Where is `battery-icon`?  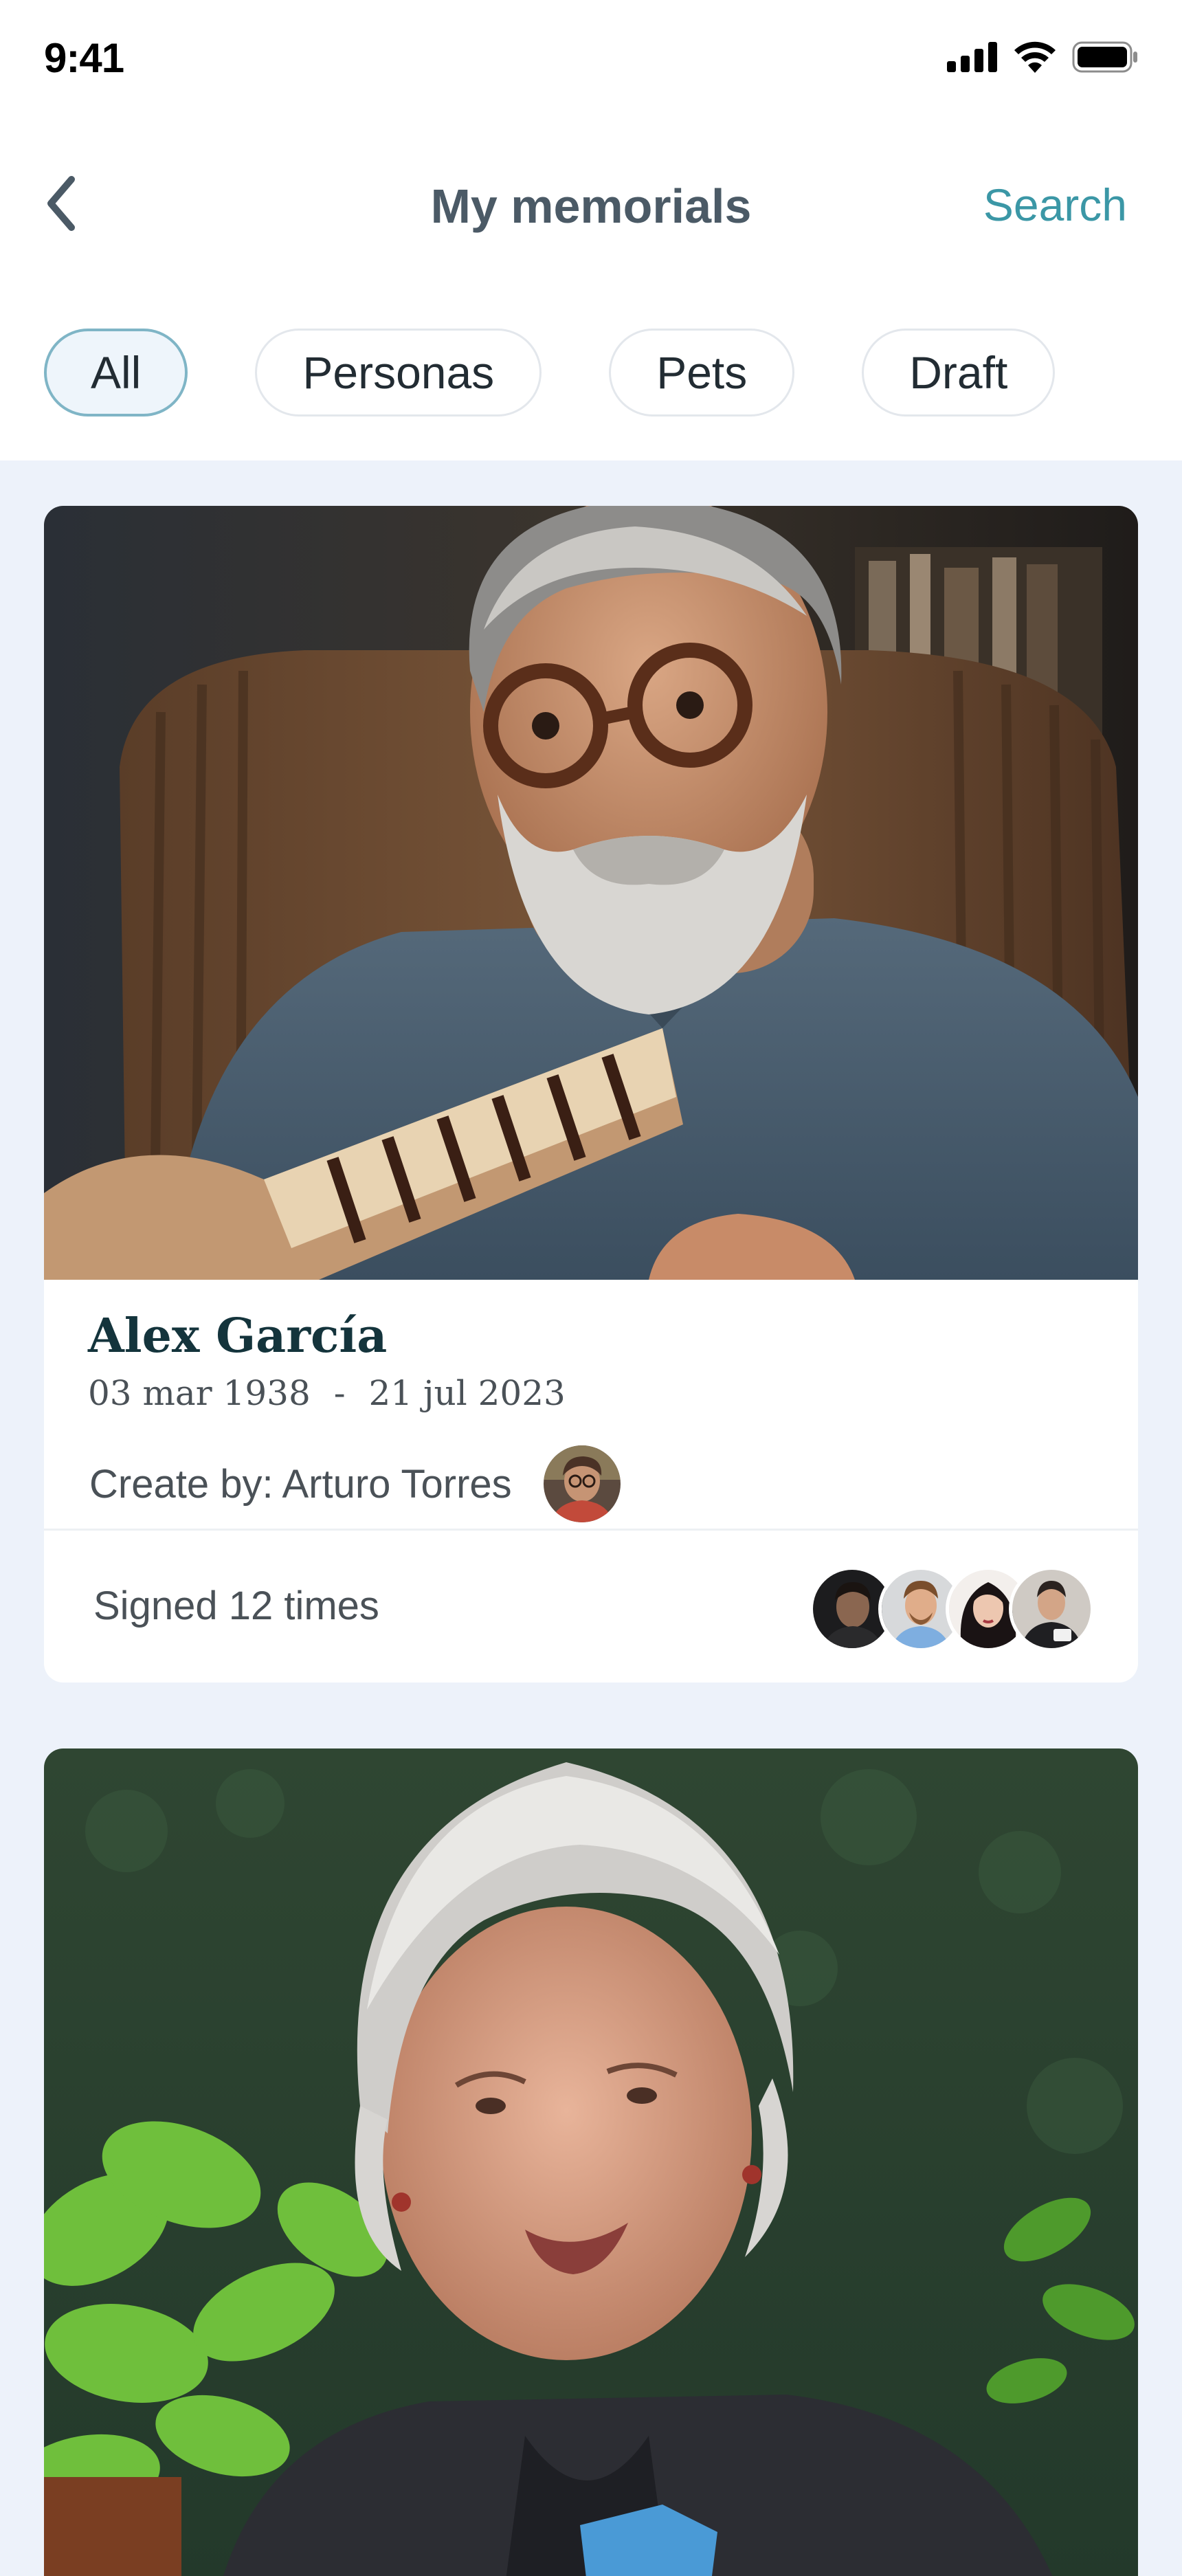 battery-icon is located at coordinates (1104, 57).